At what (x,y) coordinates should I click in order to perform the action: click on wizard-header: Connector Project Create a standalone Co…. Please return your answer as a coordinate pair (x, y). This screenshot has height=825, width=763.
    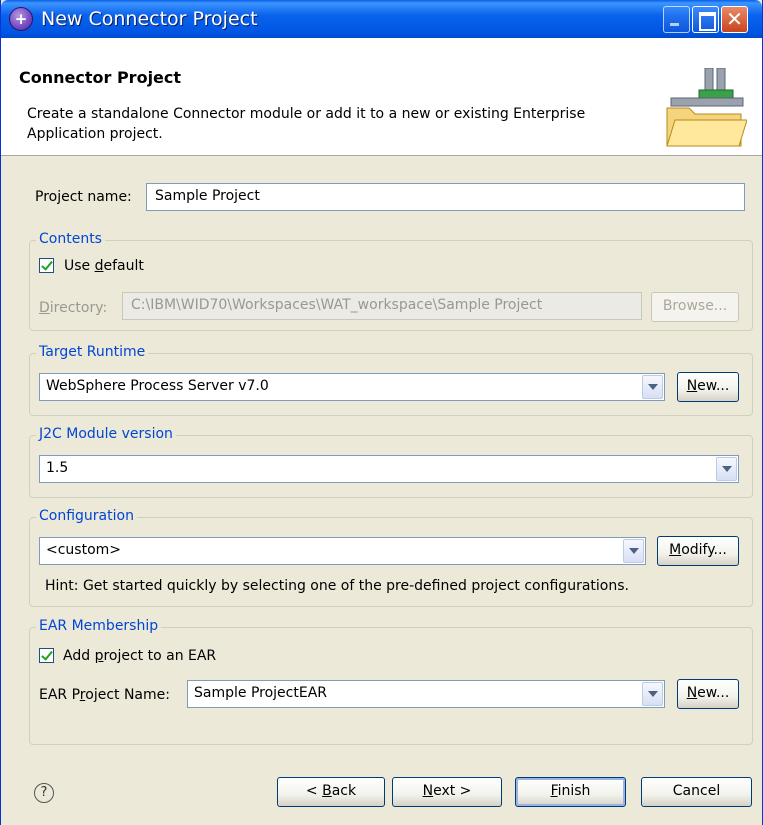
    Looking at the image, I should click on (381, 97).